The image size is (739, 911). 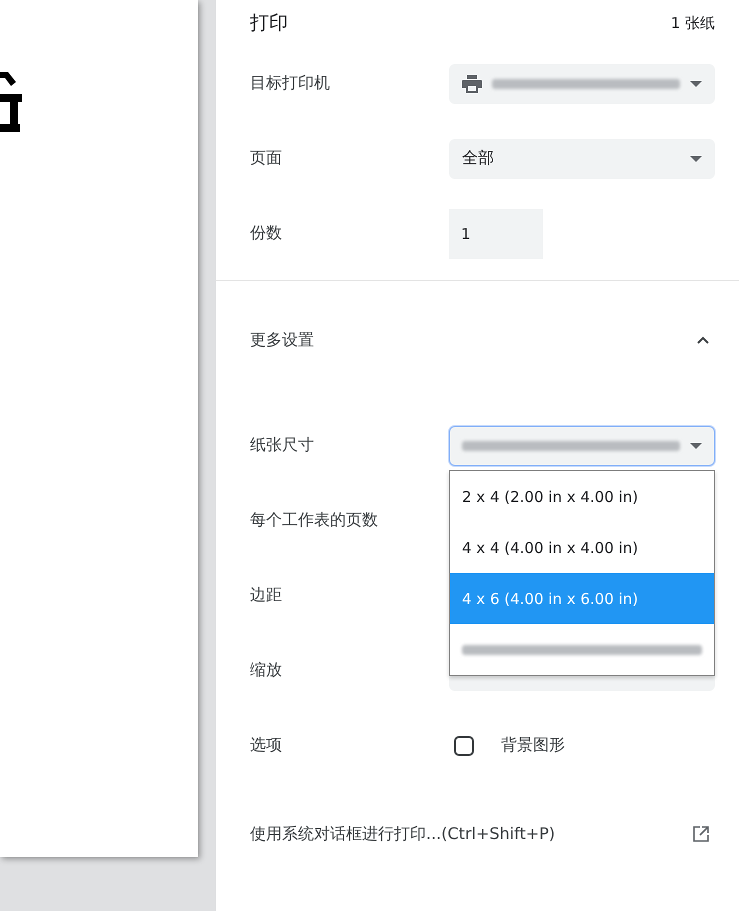 What do you see at coordinates (582, 547) in the screenshot?
I see `menu-option: 4 x 4 (4.00 in x 4.00 in)` at bounding box center [582, 547].